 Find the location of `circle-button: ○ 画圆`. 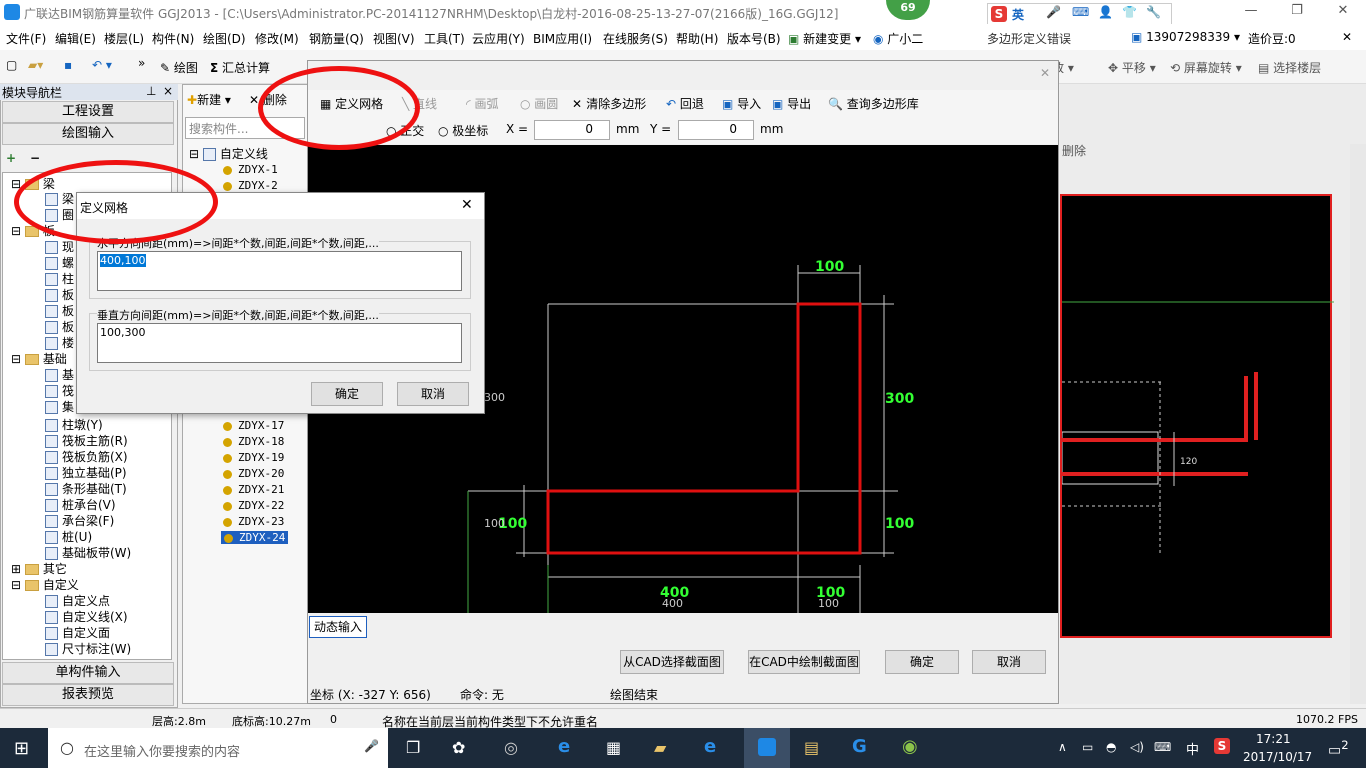

circle-button: ○ 画圆 is located at coordinates (539, 103).